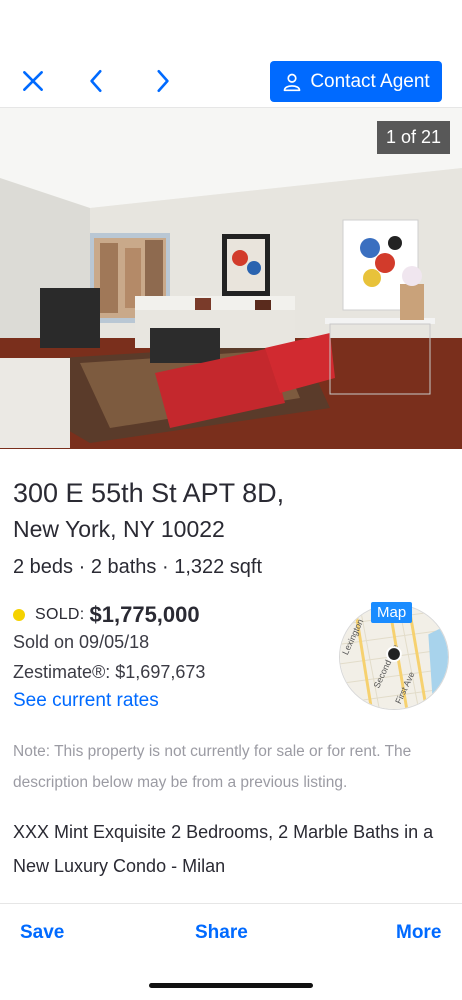 The height and width of the screenshot is (1000, 462). Describe the element at coordinates (97, 81) in the screenshot. I see `chevron-left-icon` at that location.